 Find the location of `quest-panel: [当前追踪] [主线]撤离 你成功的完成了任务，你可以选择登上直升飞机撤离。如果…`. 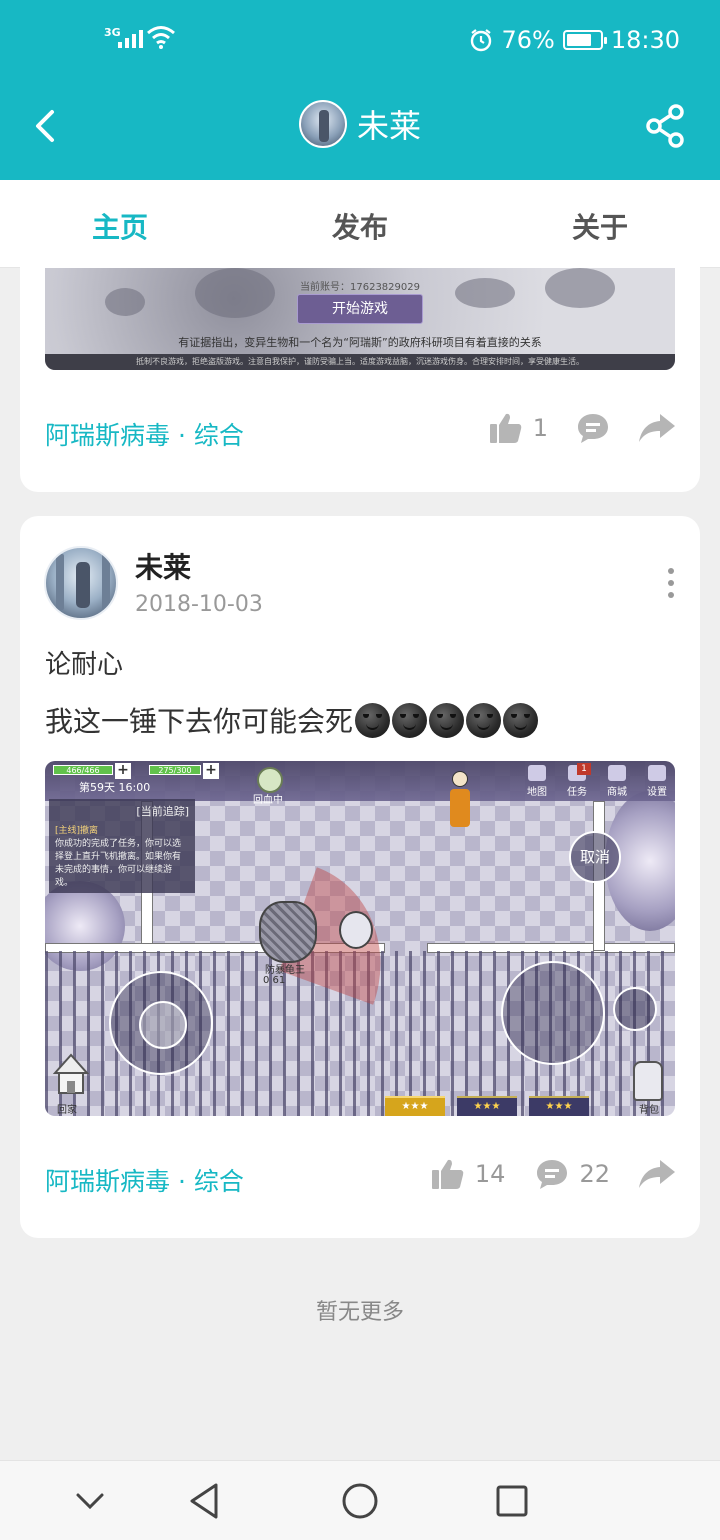

quest-panel: [当前追踪] [主线]撤离 你成功的完成了任务，你可以选择登上直升飞机撤离。如果… is located at coordinates (122, 846).